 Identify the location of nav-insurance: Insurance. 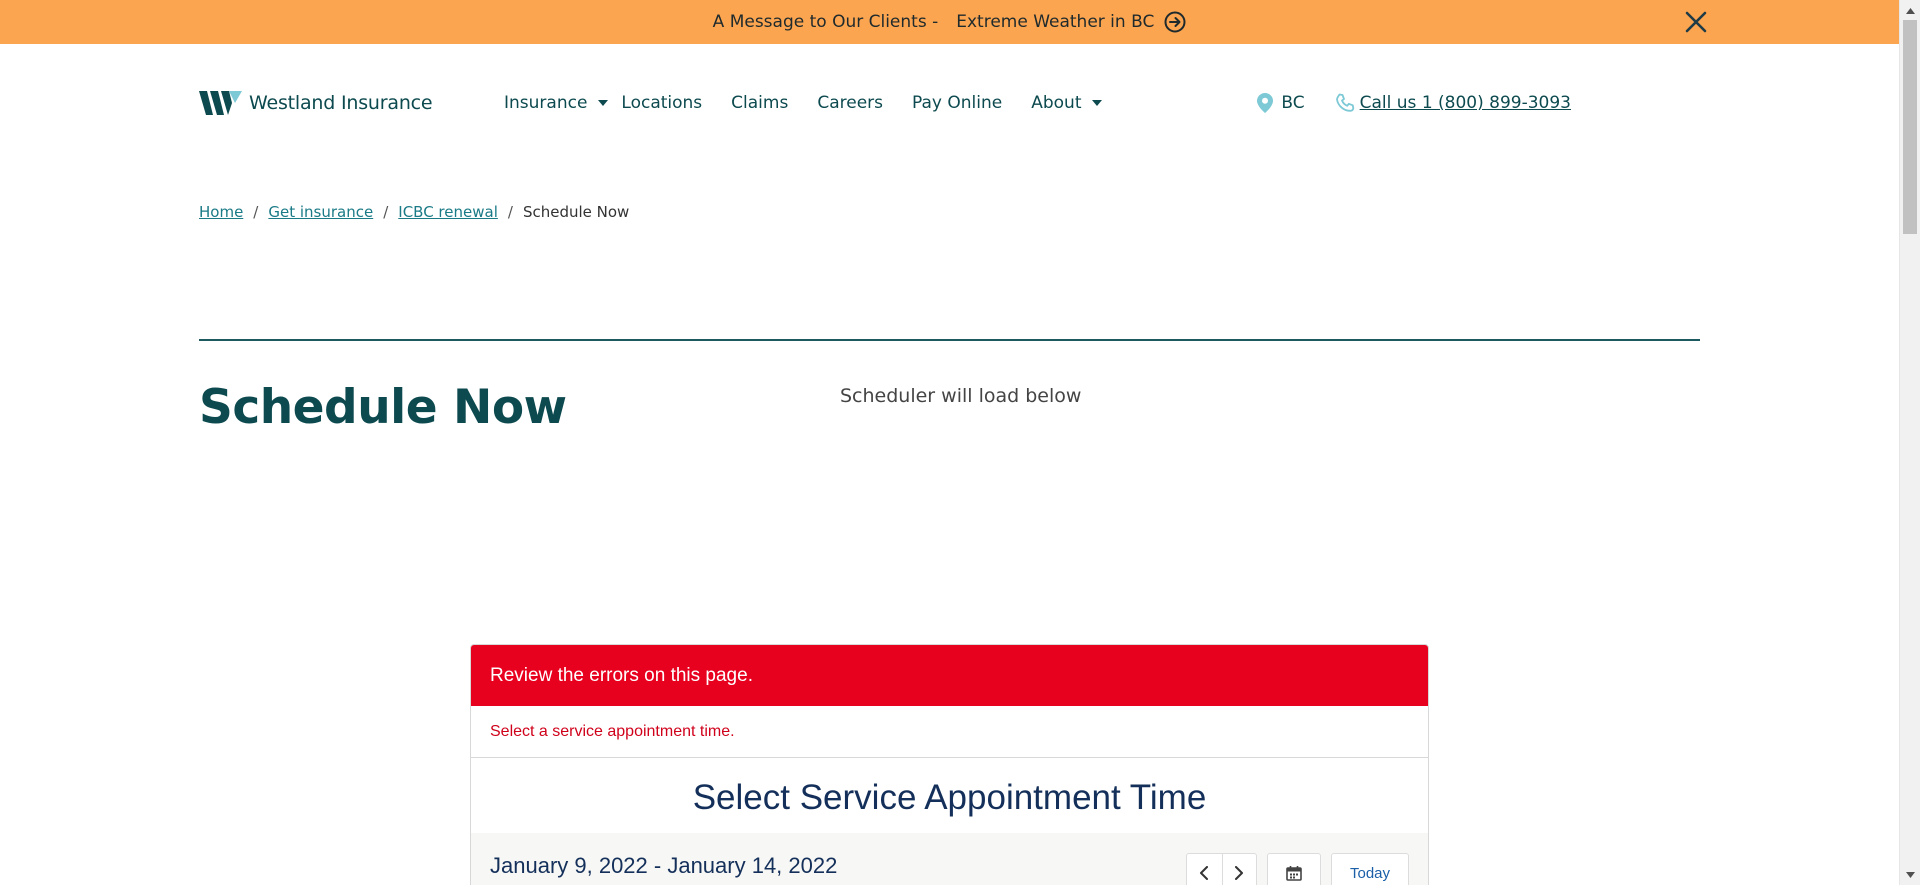
(556, 103).